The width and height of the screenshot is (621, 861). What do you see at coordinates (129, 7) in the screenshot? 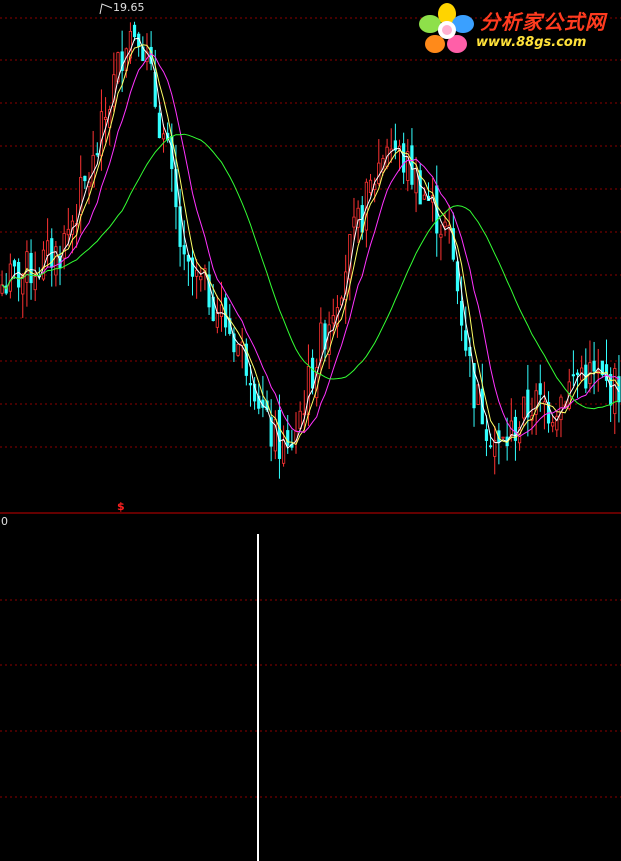
I see `peak-price-label: 19.65` at bounding box center [129, 7].